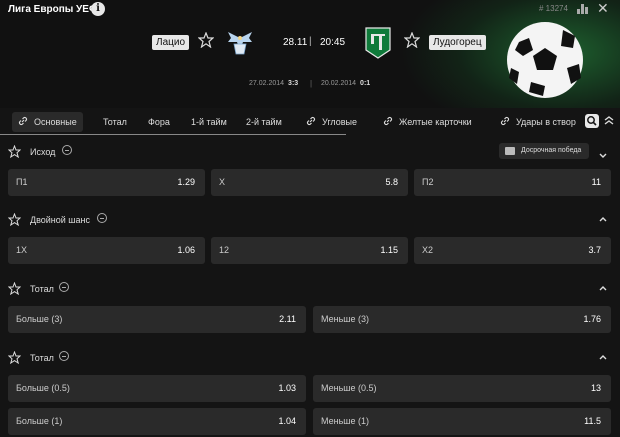 The height and width of the screenshot is (437, 620). I want to click on odd-label: Х, so click(222, 182).